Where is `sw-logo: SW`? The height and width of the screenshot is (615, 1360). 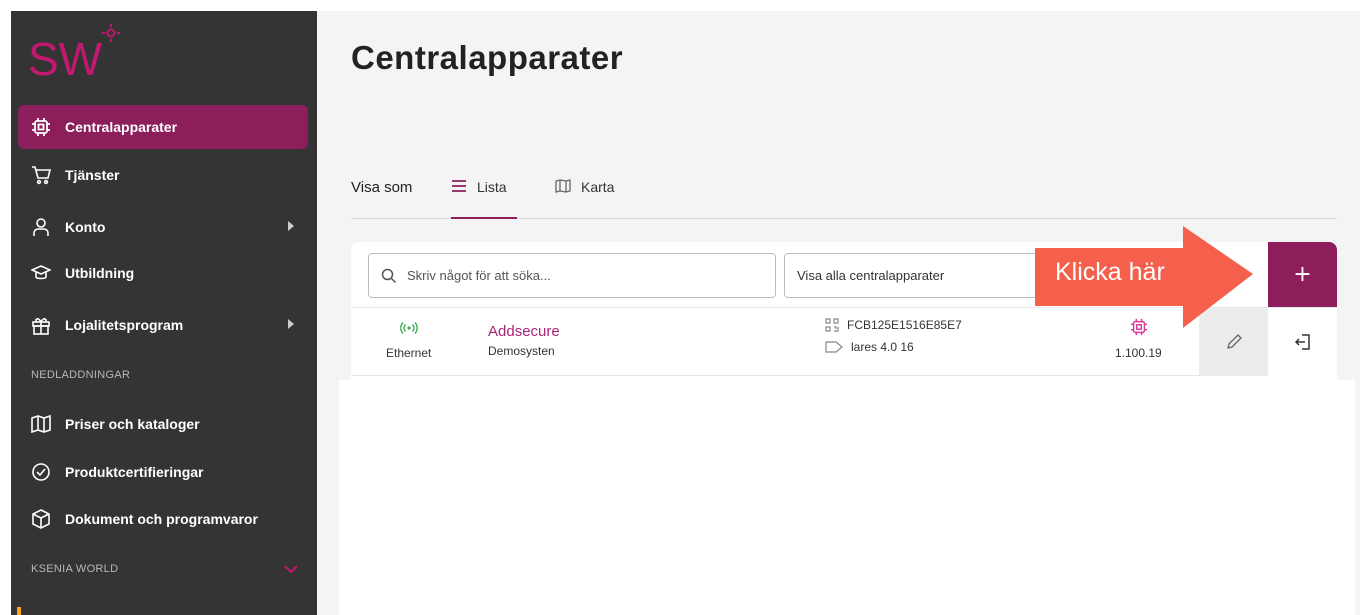
sw-logo: SW is located at coordinates (88, 56).